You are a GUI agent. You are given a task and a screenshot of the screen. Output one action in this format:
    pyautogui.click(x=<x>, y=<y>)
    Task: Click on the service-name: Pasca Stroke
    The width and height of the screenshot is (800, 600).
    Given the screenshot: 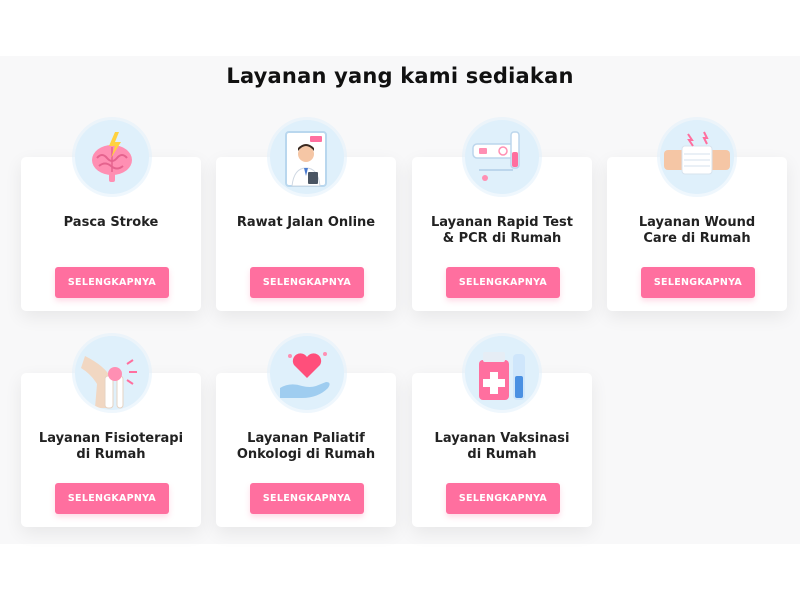 What is the action you would take?
    pyautogui.click(x=111, y=223)
    